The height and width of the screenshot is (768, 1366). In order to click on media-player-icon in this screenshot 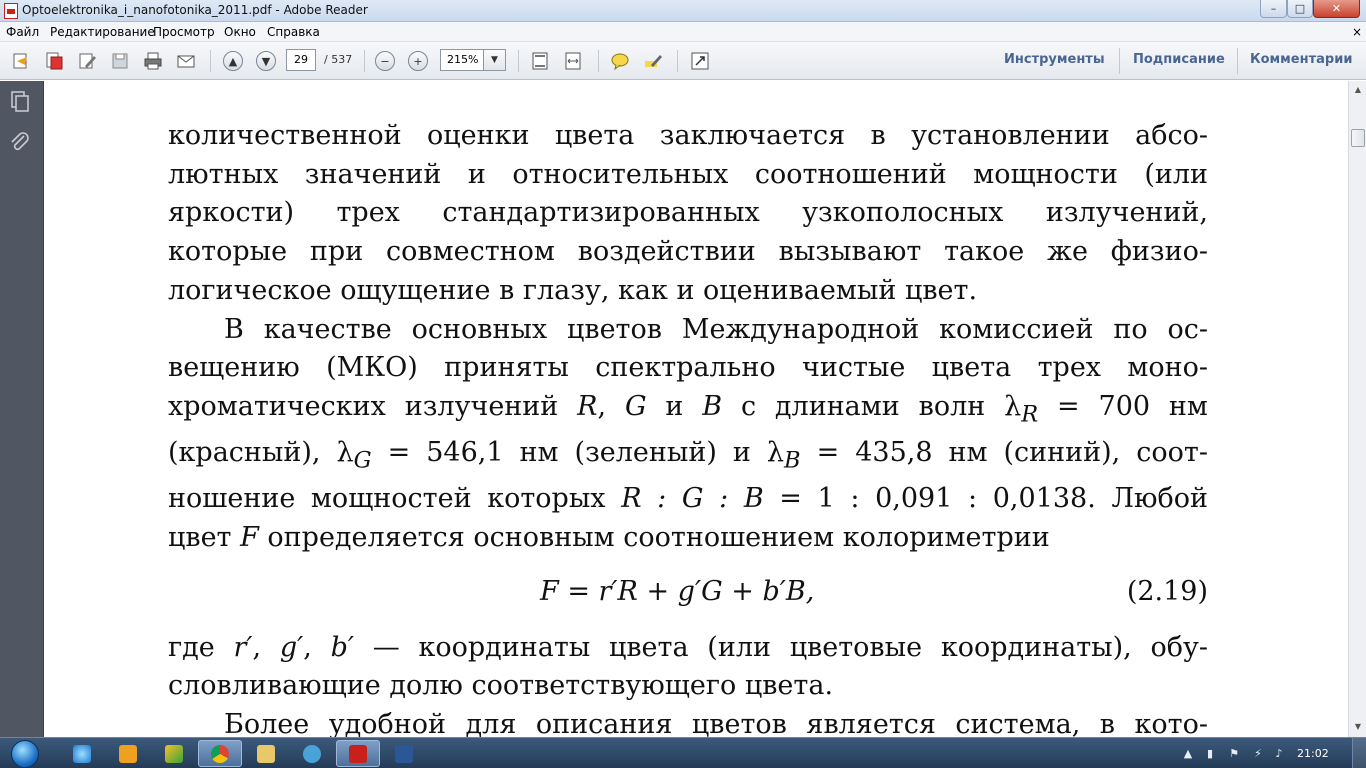, I will do `click(128, 753)`.